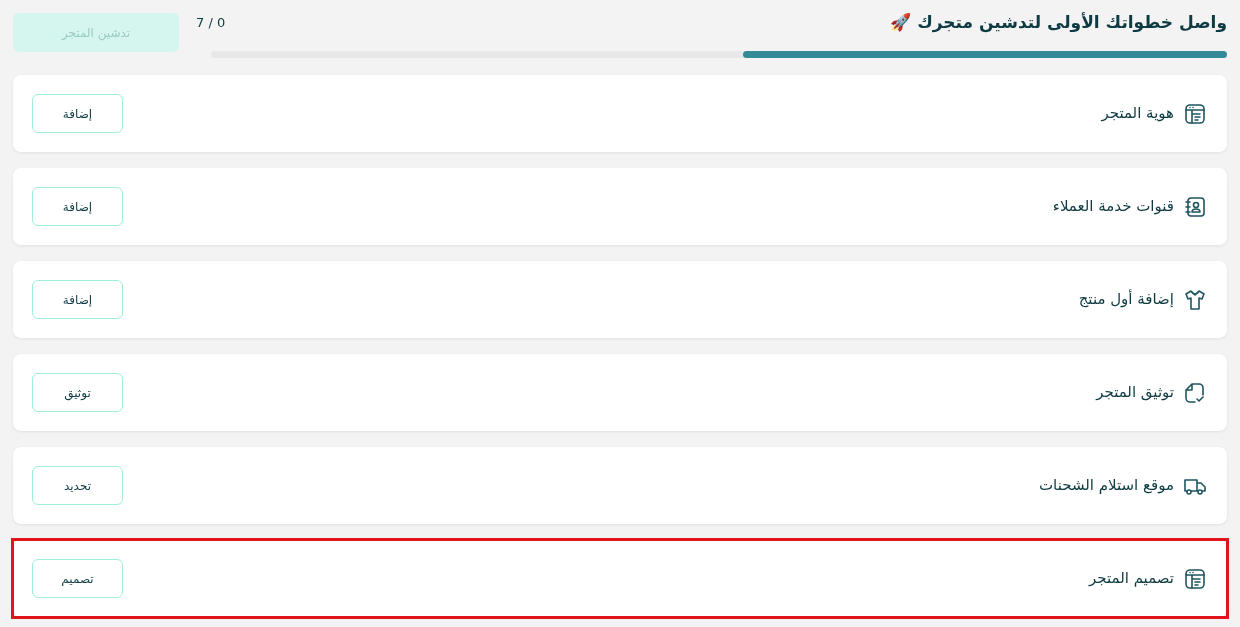 Image resolution: width=1240 pixels, height=627 pixels. Describe the element at coordinates (77, 485) in the screenshot. I see `step-button: تحديد` at that location.